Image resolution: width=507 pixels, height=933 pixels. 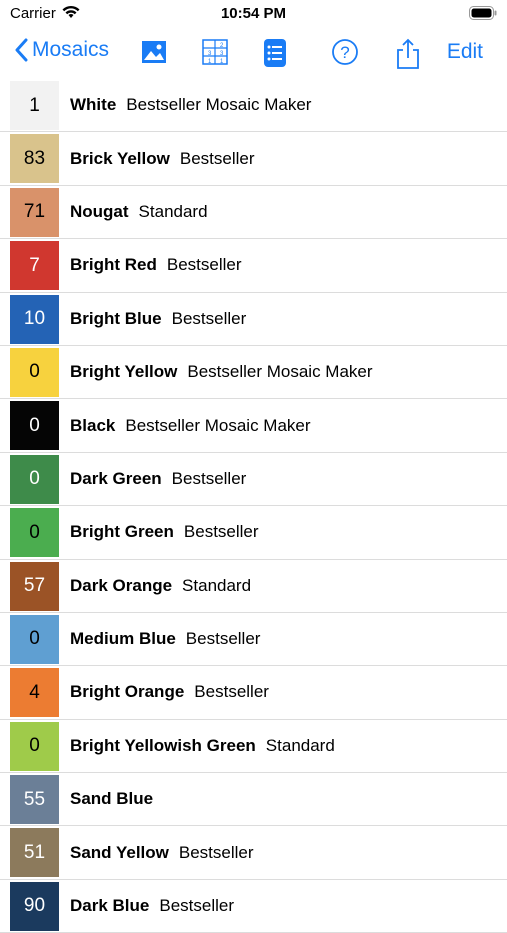 I want to click on color-name: Bright Orange Bestseller, so click(x=169, y=692).